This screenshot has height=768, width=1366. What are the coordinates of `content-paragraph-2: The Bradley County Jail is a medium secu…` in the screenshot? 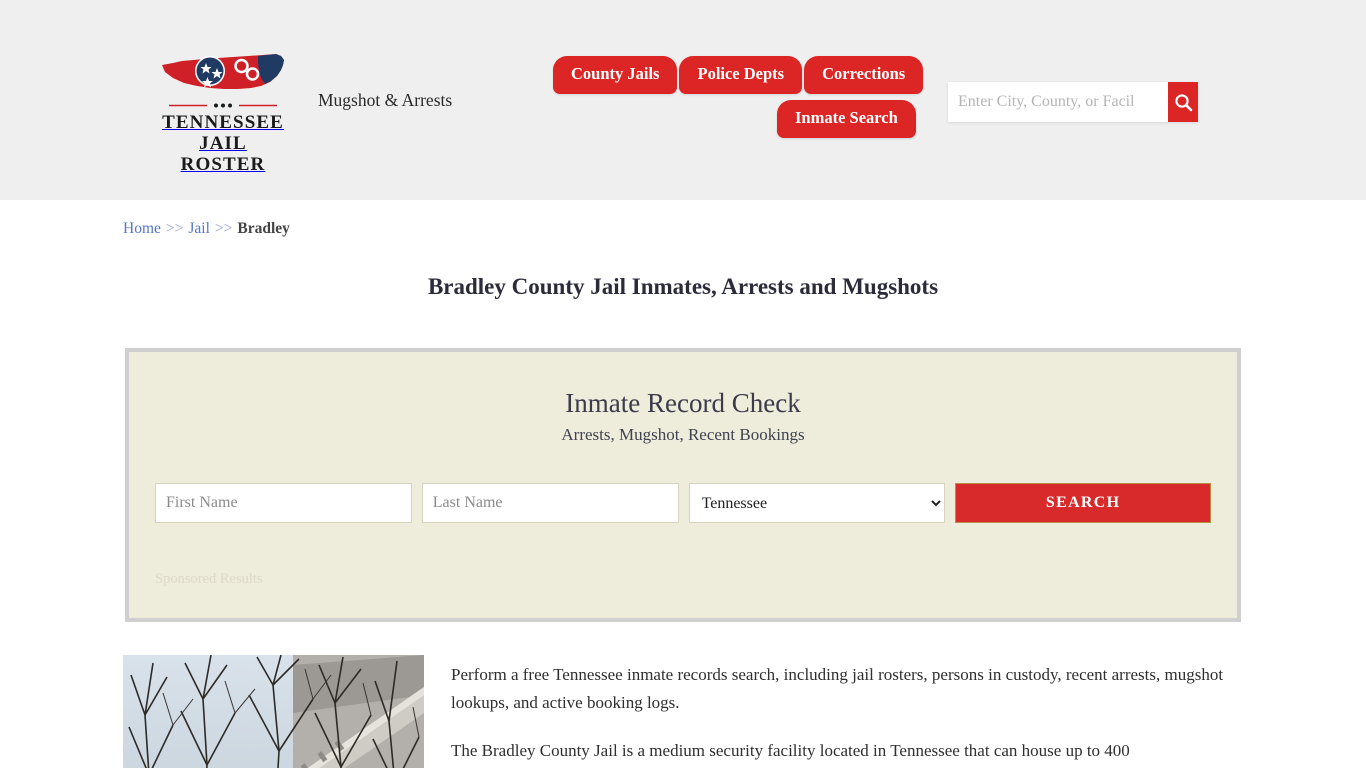 It's located at (790, 750).